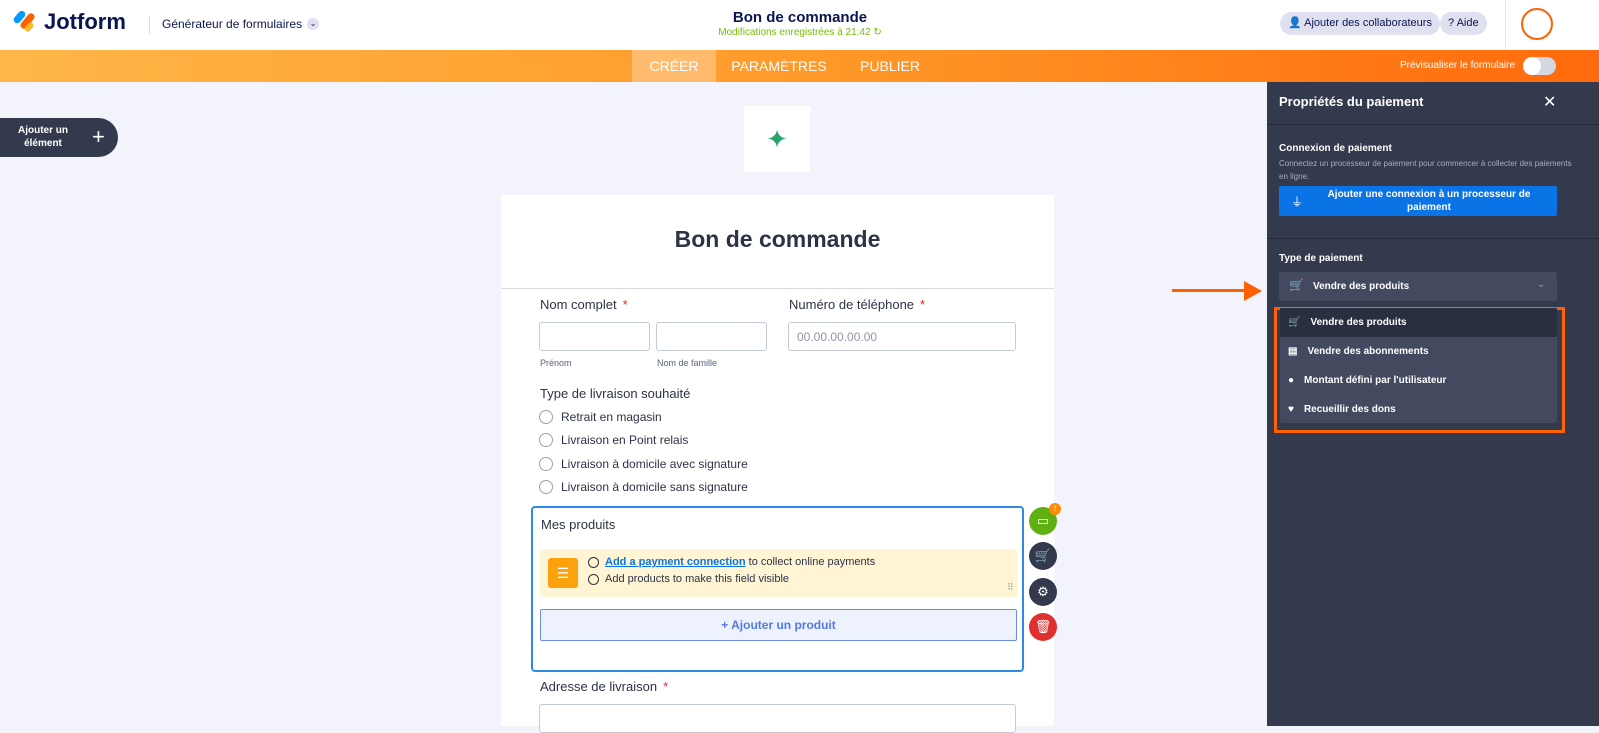 This screenshot has height=733, width=1599. What do you see at coordinates (1297, 202) in the screenshot?
I see `plug-icon: ⏚` at bounding box center [1297, 202].